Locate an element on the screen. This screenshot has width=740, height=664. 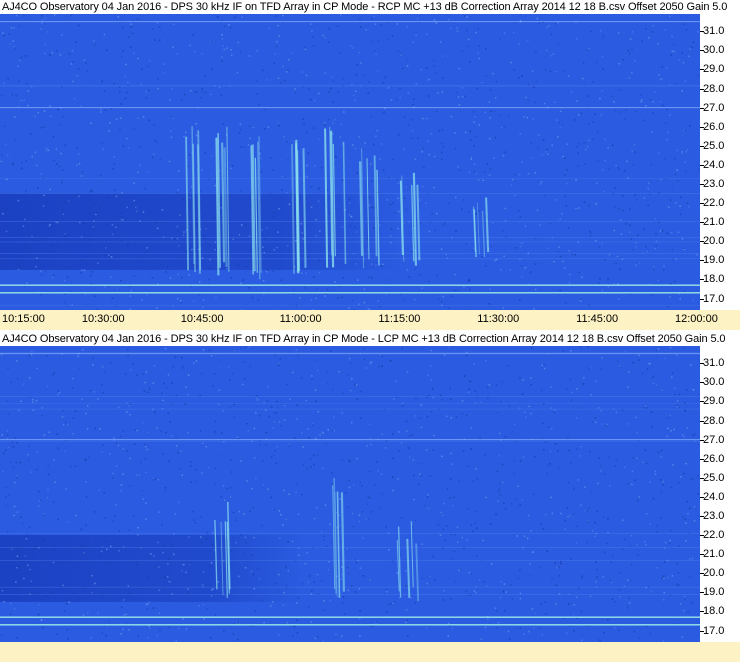
x-tick-label: 12:00:00 is located at coordinates (696, 319).